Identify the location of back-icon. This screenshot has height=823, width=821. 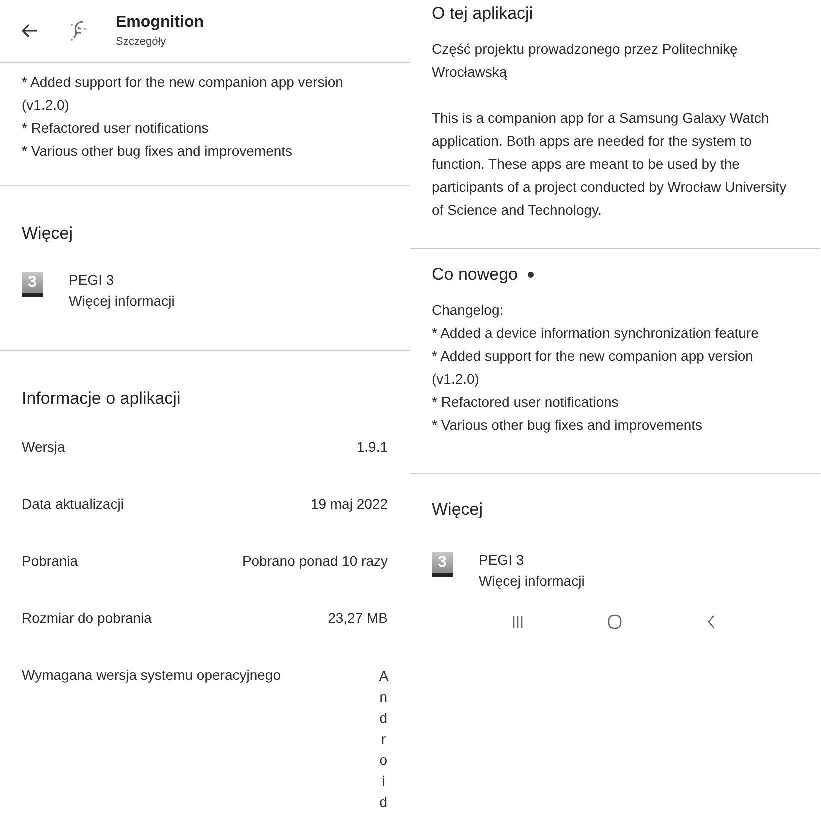
(30, 31).